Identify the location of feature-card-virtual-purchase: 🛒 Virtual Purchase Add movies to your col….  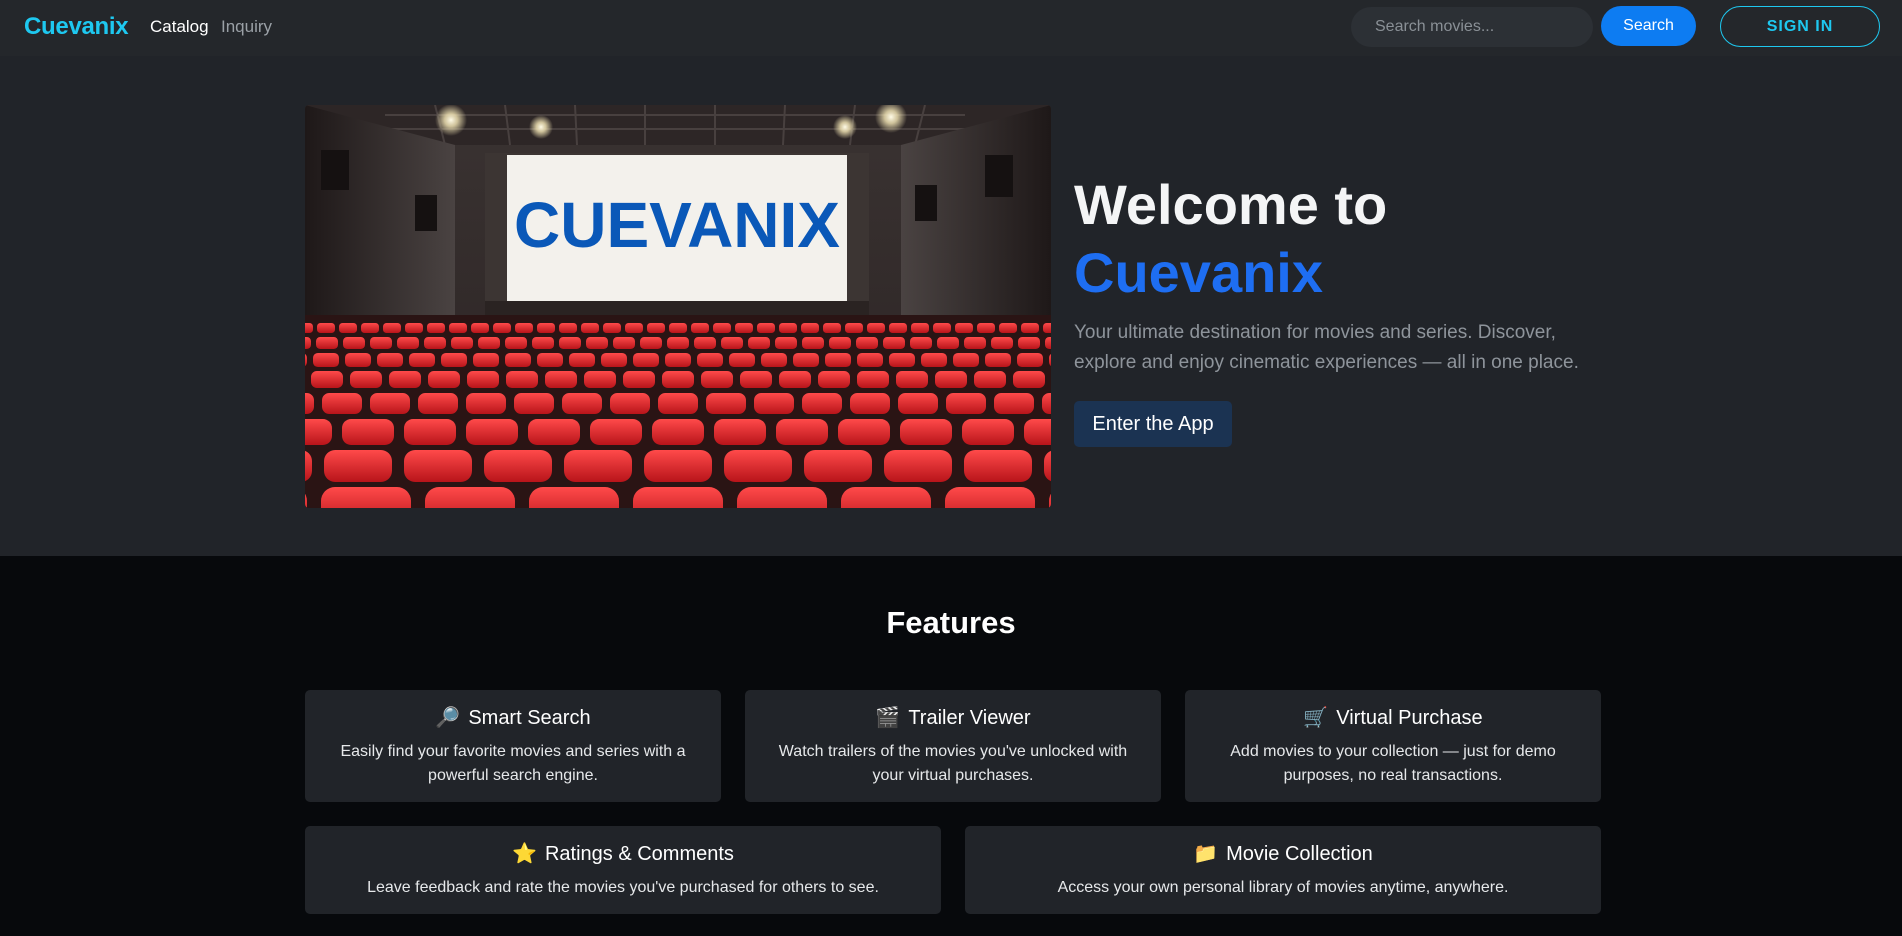
(1393, 746).